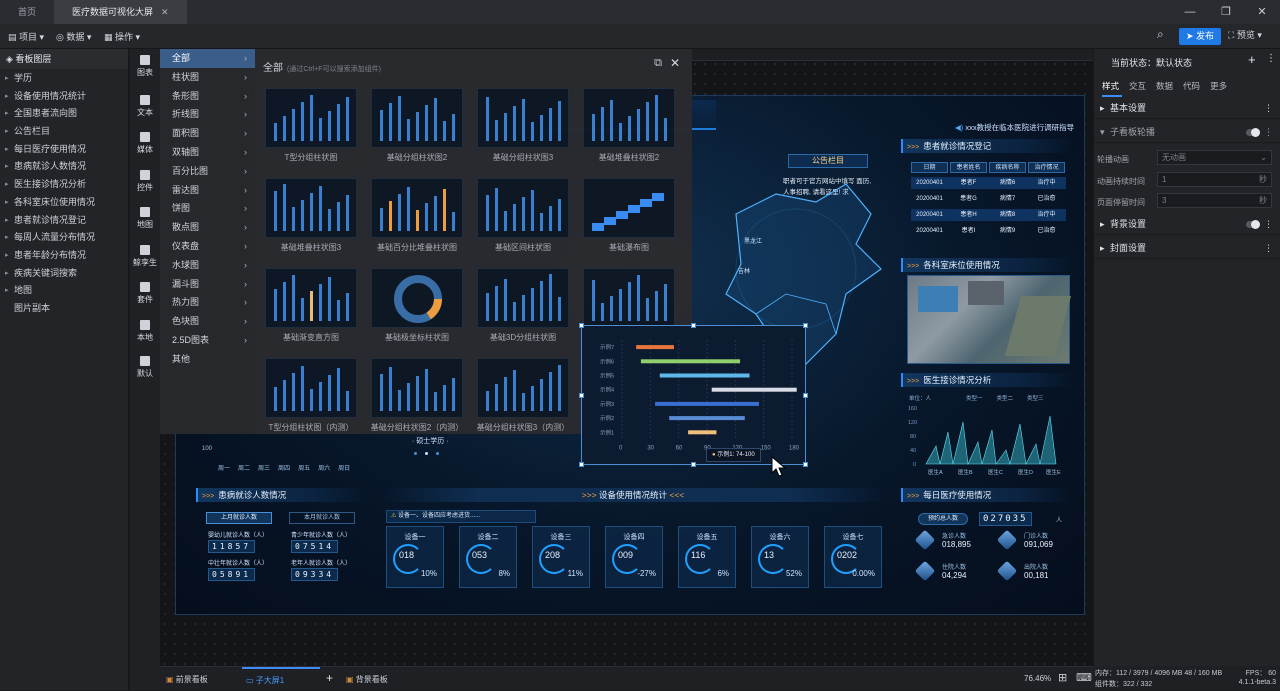 Image resolution: width=1280 pixels, height=691 pixels. What do you see at coordinates (145, 143) in the screenshot?
I see `component-type-2: 媒体` at bounding box center [145, 143].